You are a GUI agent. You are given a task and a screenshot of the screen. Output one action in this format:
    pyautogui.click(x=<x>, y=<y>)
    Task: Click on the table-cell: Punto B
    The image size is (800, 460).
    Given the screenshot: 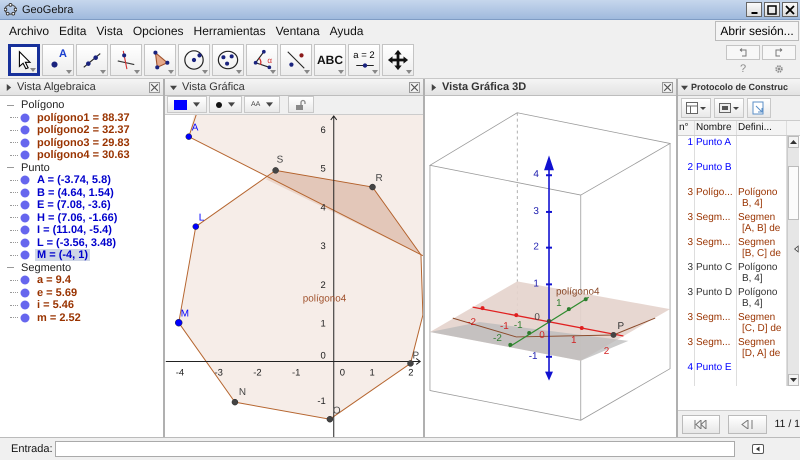 What is the action you would take?
    pyautogui.click(x=716, y=173)
    